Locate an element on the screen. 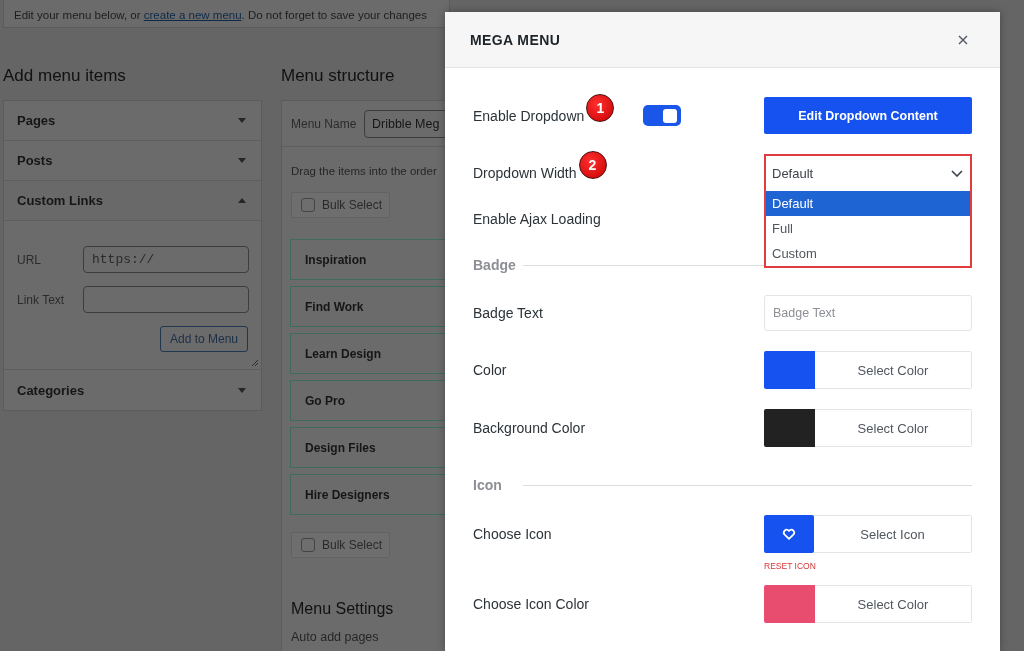 This screenshot has height=651, width=1024. section-heading: Menu Settings is located at coordinates (343, 609).